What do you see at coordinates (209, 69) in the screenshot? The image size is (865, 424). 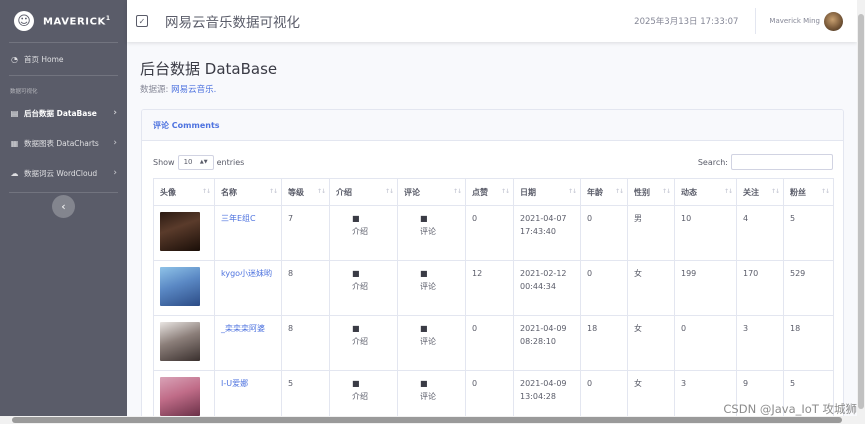 I see `page-title: 后台数据 DataBase` at bounding box center [209, 69].